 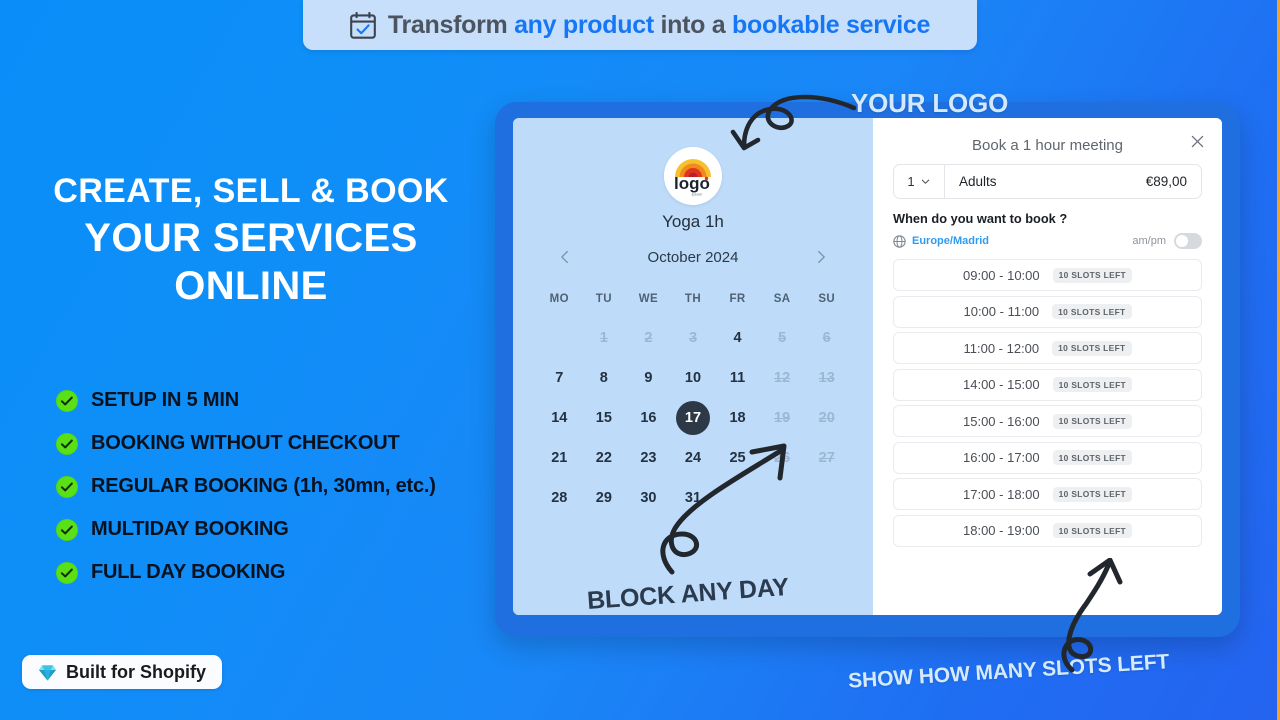 I want to click on feature-label: FULL DAY BOOKING, so click(x=188, y=572).